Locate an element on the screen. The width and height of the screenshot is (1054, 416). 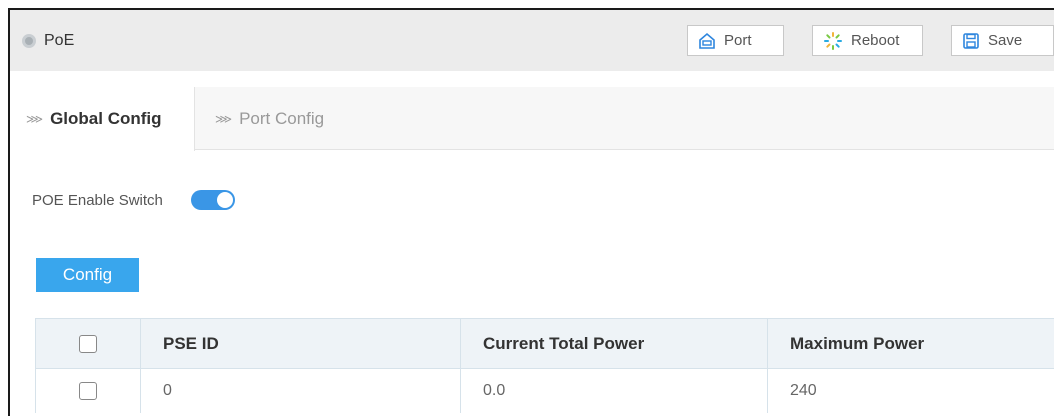
tab-global-config: ⋙ Global Config is located at coordinates (102, 119).